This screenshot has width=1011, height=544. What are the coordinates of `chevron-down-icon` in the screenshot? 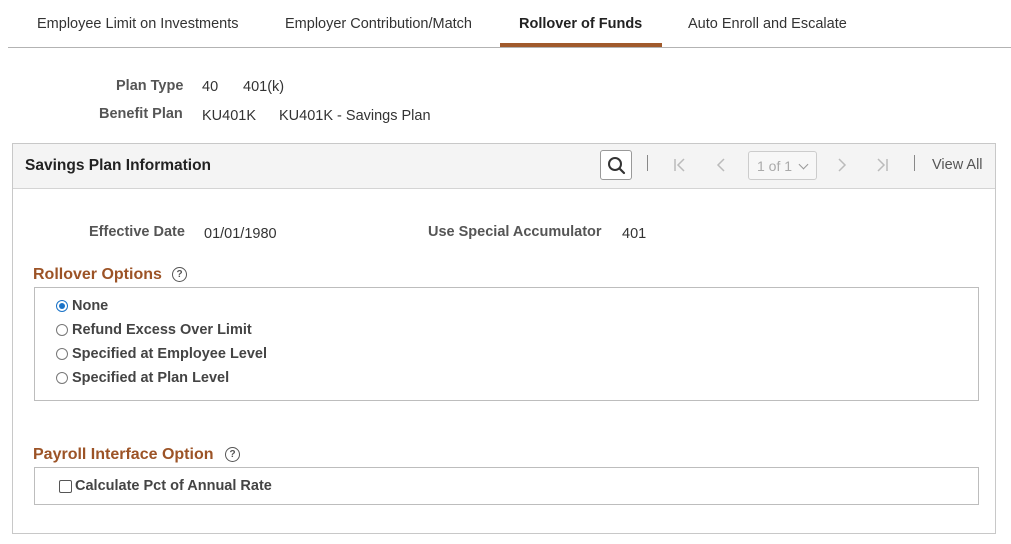 It's located at (803, 164).